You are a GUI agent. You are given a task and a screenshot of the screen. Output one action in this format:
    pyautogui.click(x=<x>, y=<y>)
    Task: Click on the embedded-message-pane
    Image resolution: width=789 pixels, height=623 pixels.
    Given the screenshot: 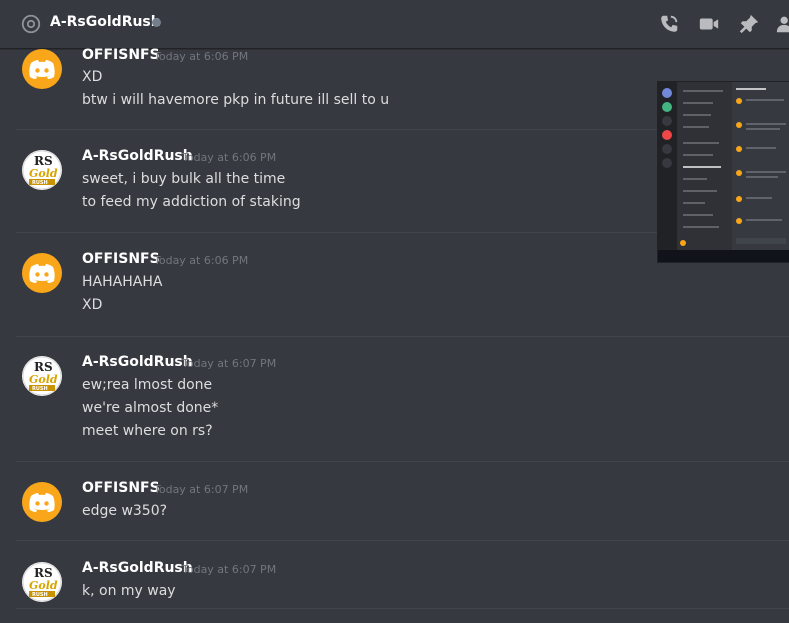 What is the action you would take?
    pyautogui.click(x=760, y=166)
    